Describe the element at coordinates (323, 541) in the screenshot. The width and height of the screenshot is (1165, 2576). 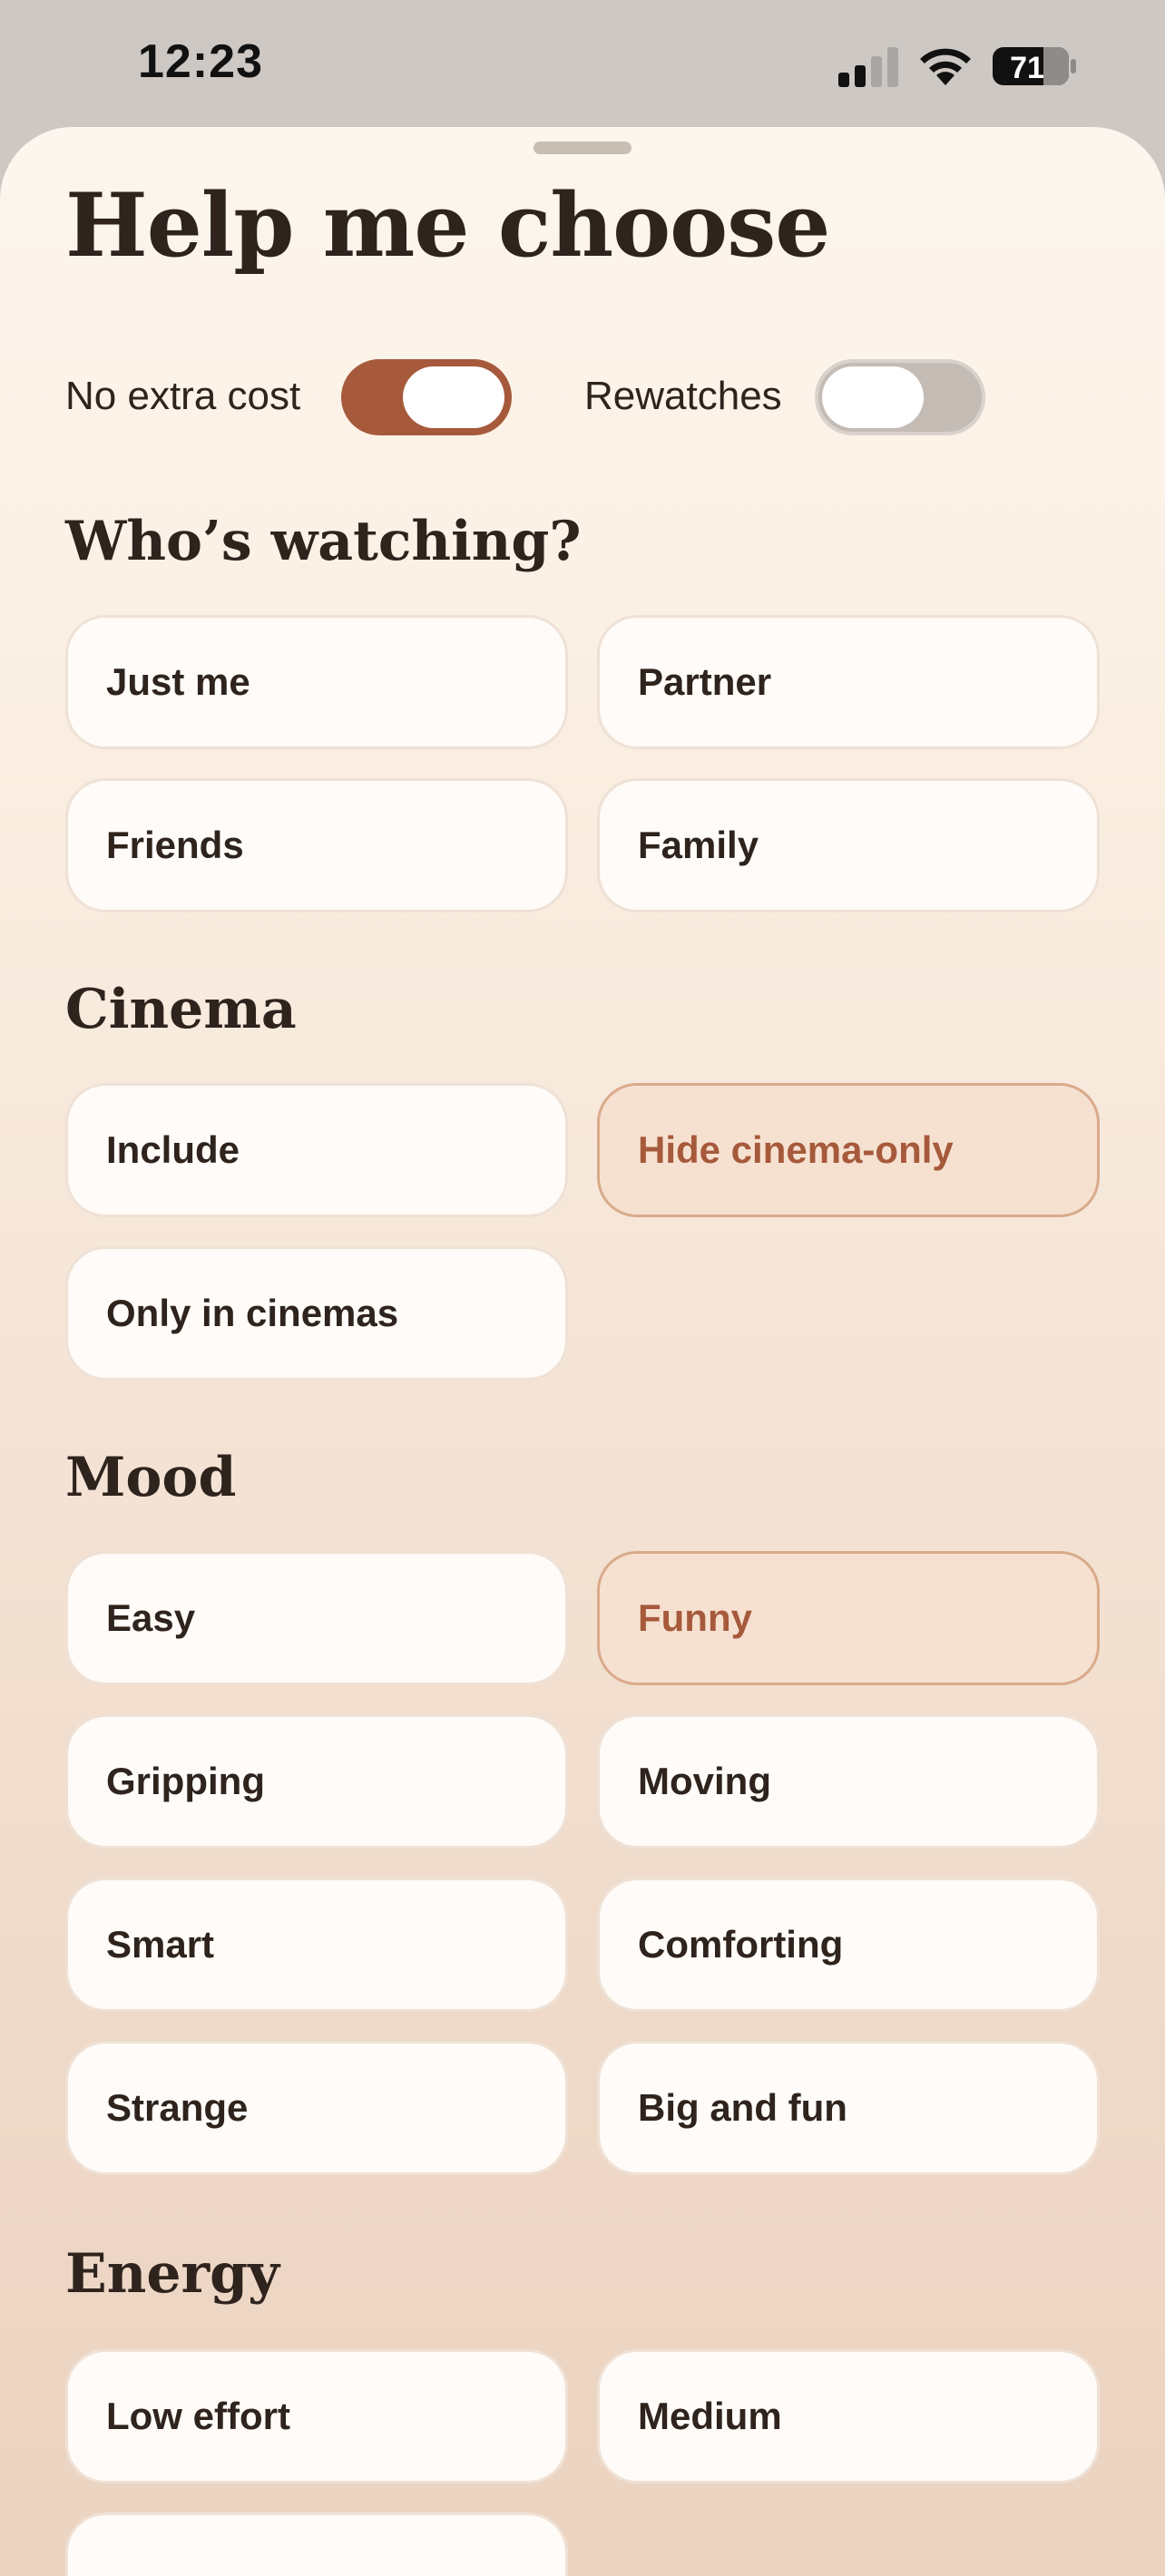
I see `section-title-whos-watching: Who’s watching?` at that location.